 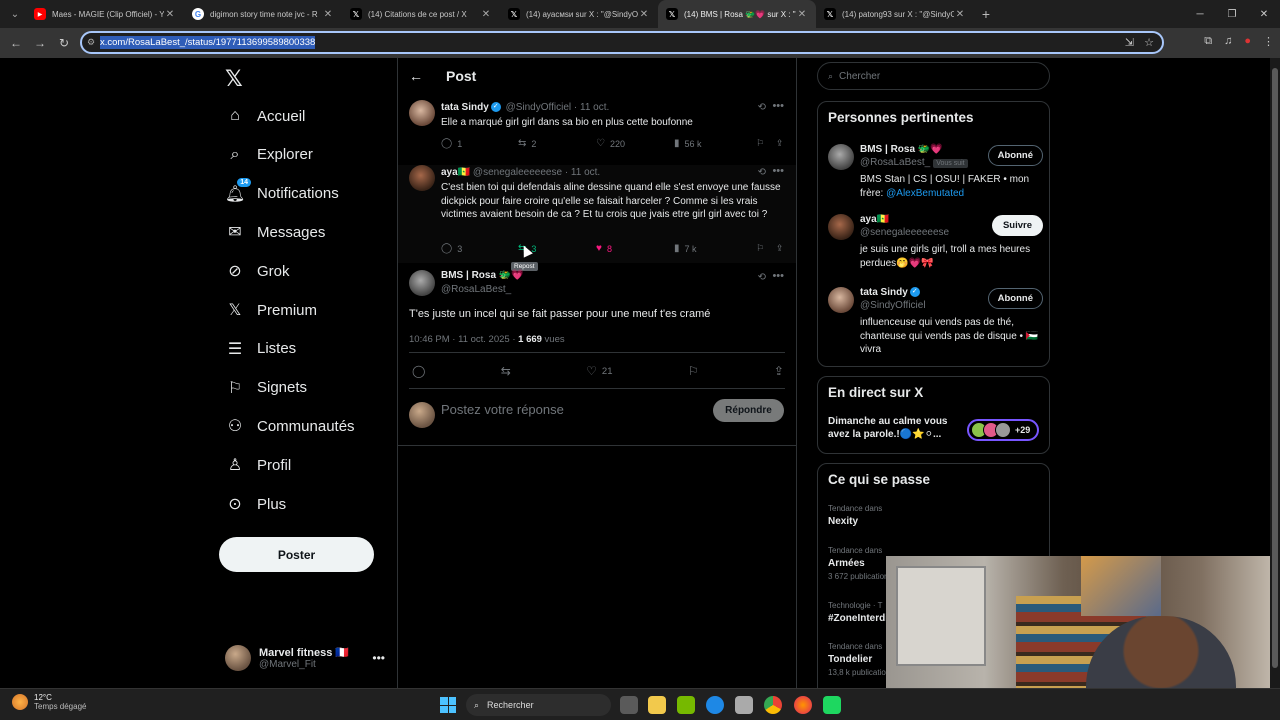 What do you see at coordinates (858, 614) in the screenshot?
I see `trend-item: Technologie · T #ZoneInterdite` at bounding box center [858, 614].